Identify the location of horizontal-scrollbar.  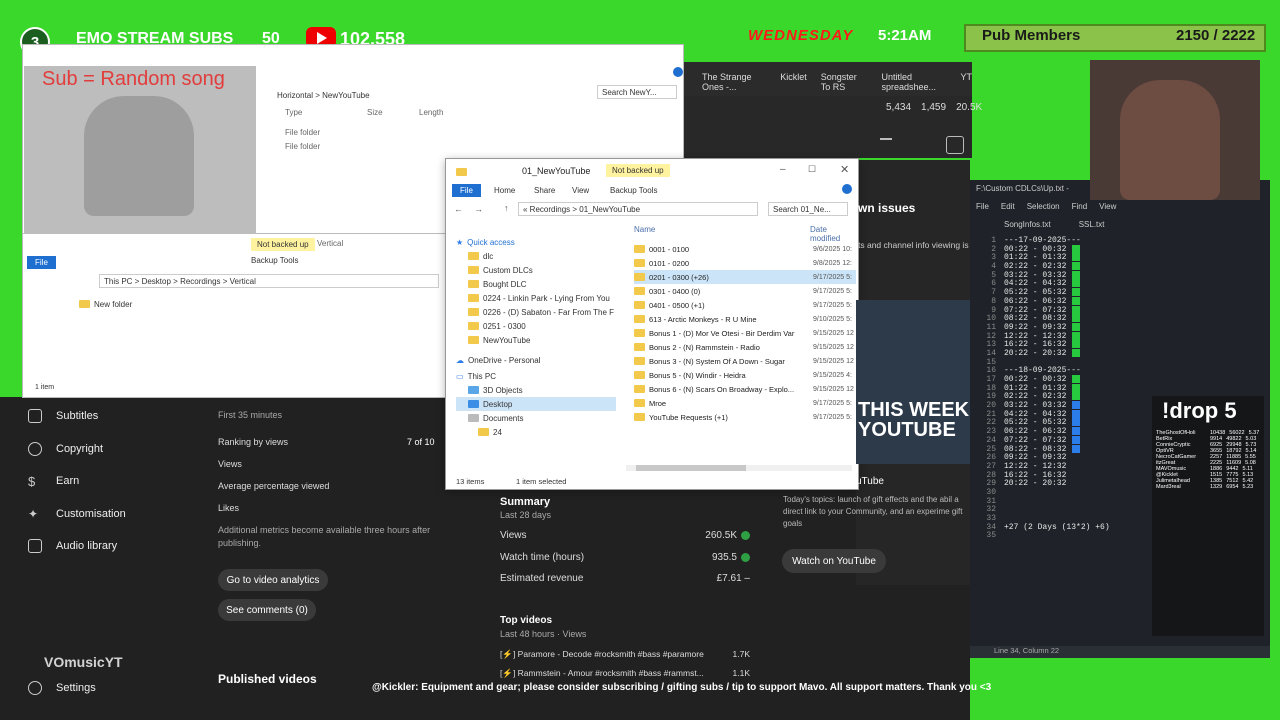
(739, 468).